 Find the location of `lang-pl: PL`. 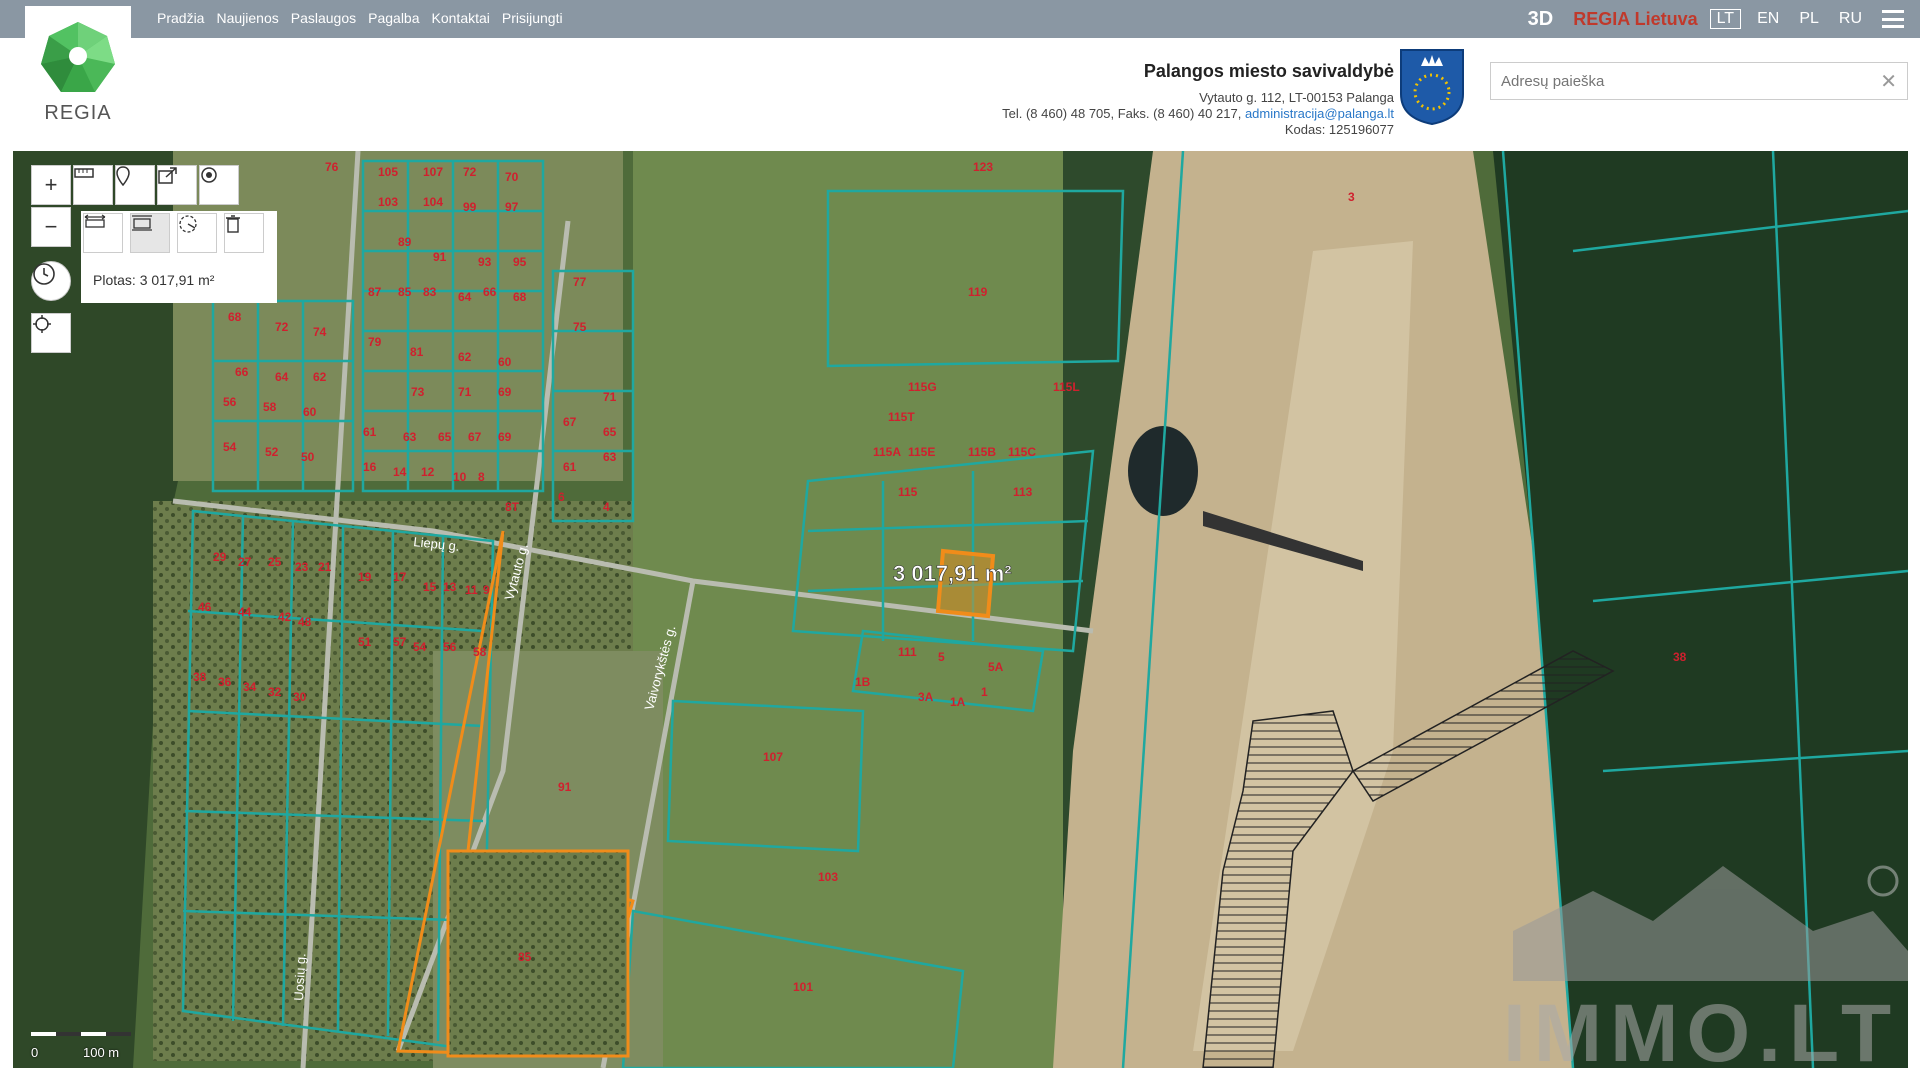

lang-pl: PL is located at coordinates (1809, 19).